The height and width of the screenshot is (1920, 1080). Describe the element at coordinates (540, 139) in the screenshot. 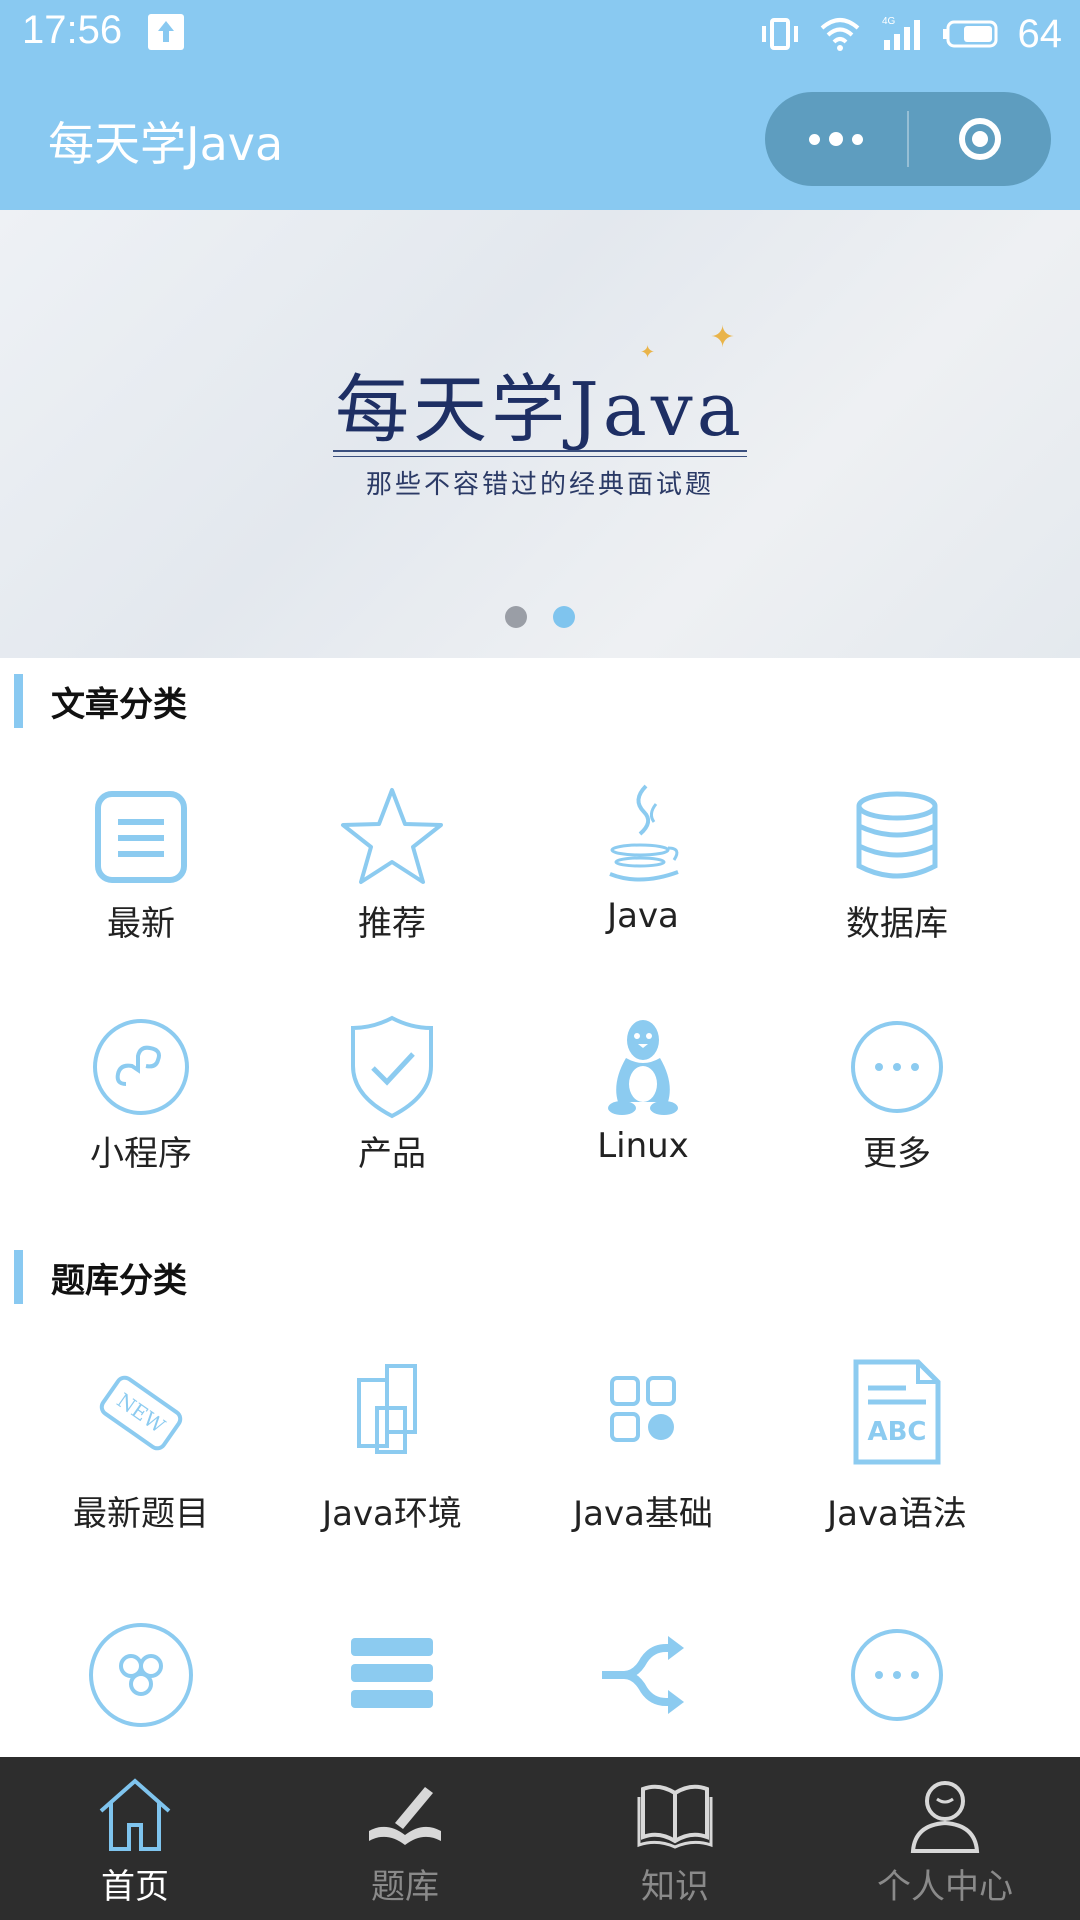

I see `nav-bar: 每天学Java` at that location.